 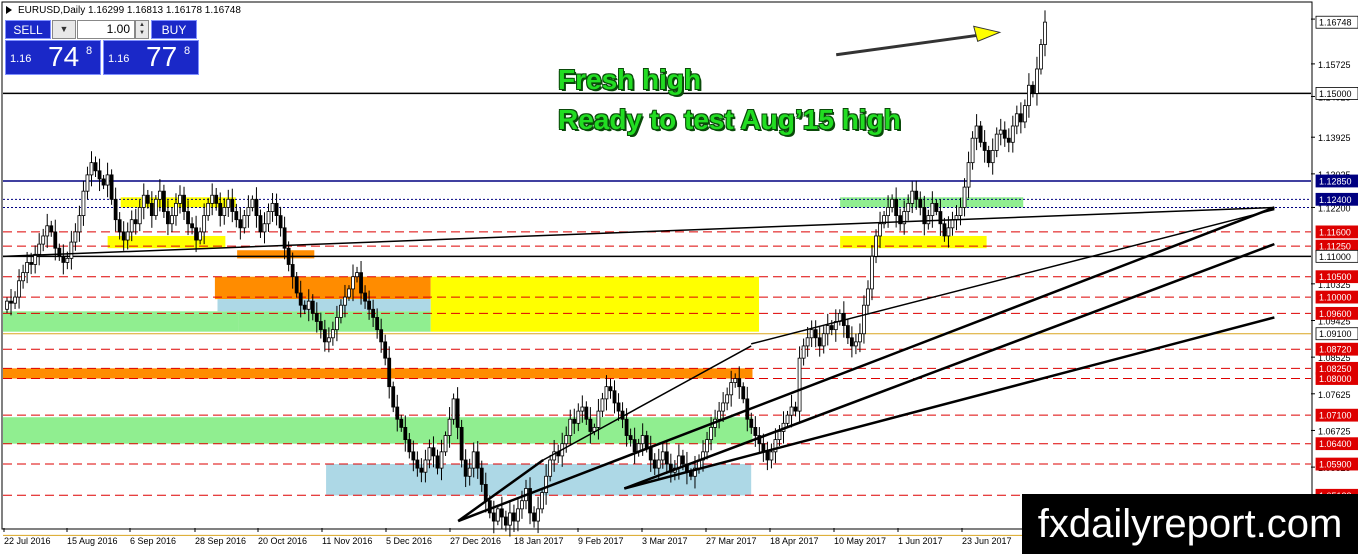 I want to click on y-tick-label: 1.07625, so click(x=1334, y=395).